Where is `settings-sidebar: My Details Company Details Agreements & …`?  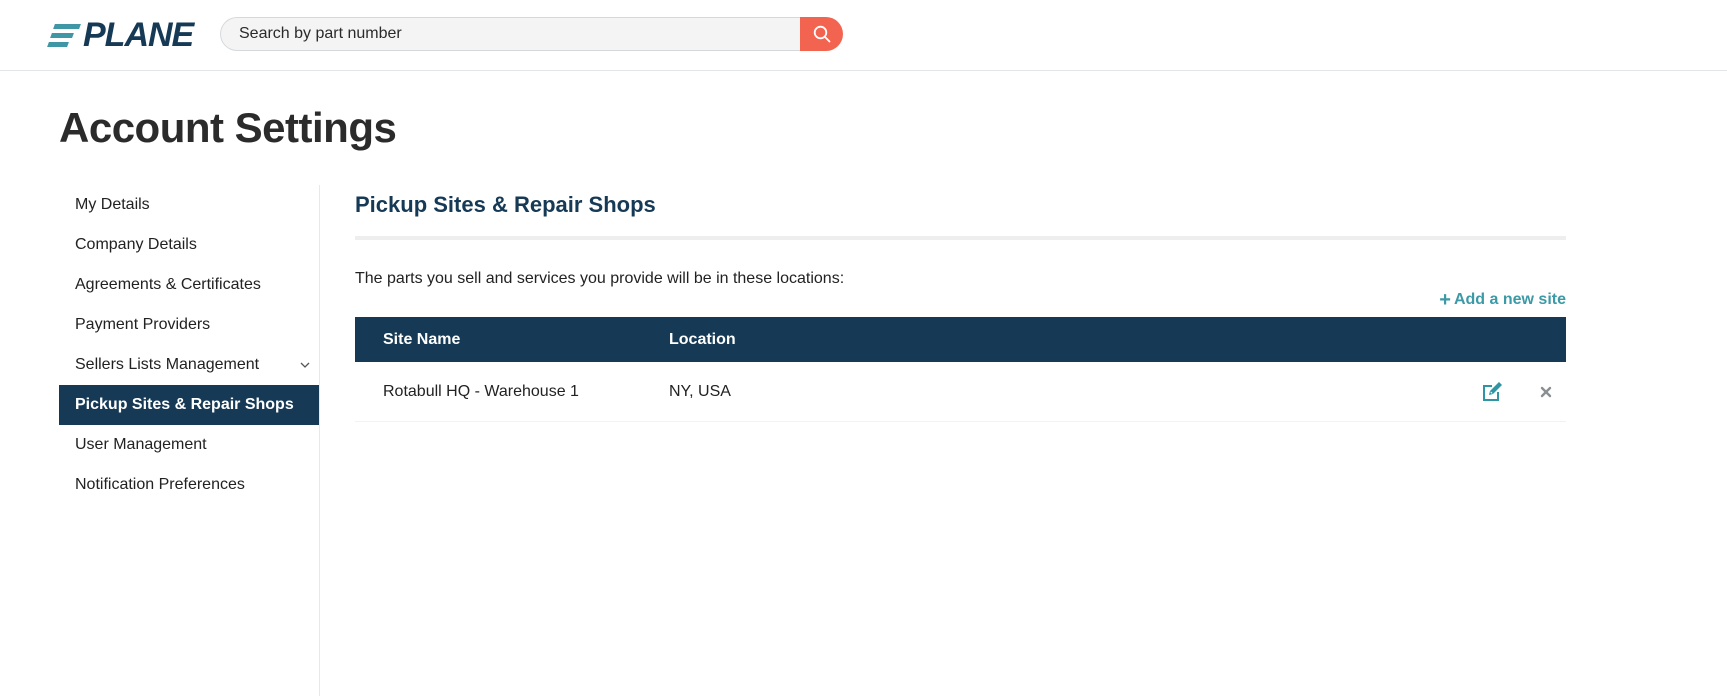
settings-sidebar: My Details Company Details Agreements & … is located at coordinates (189, 440).